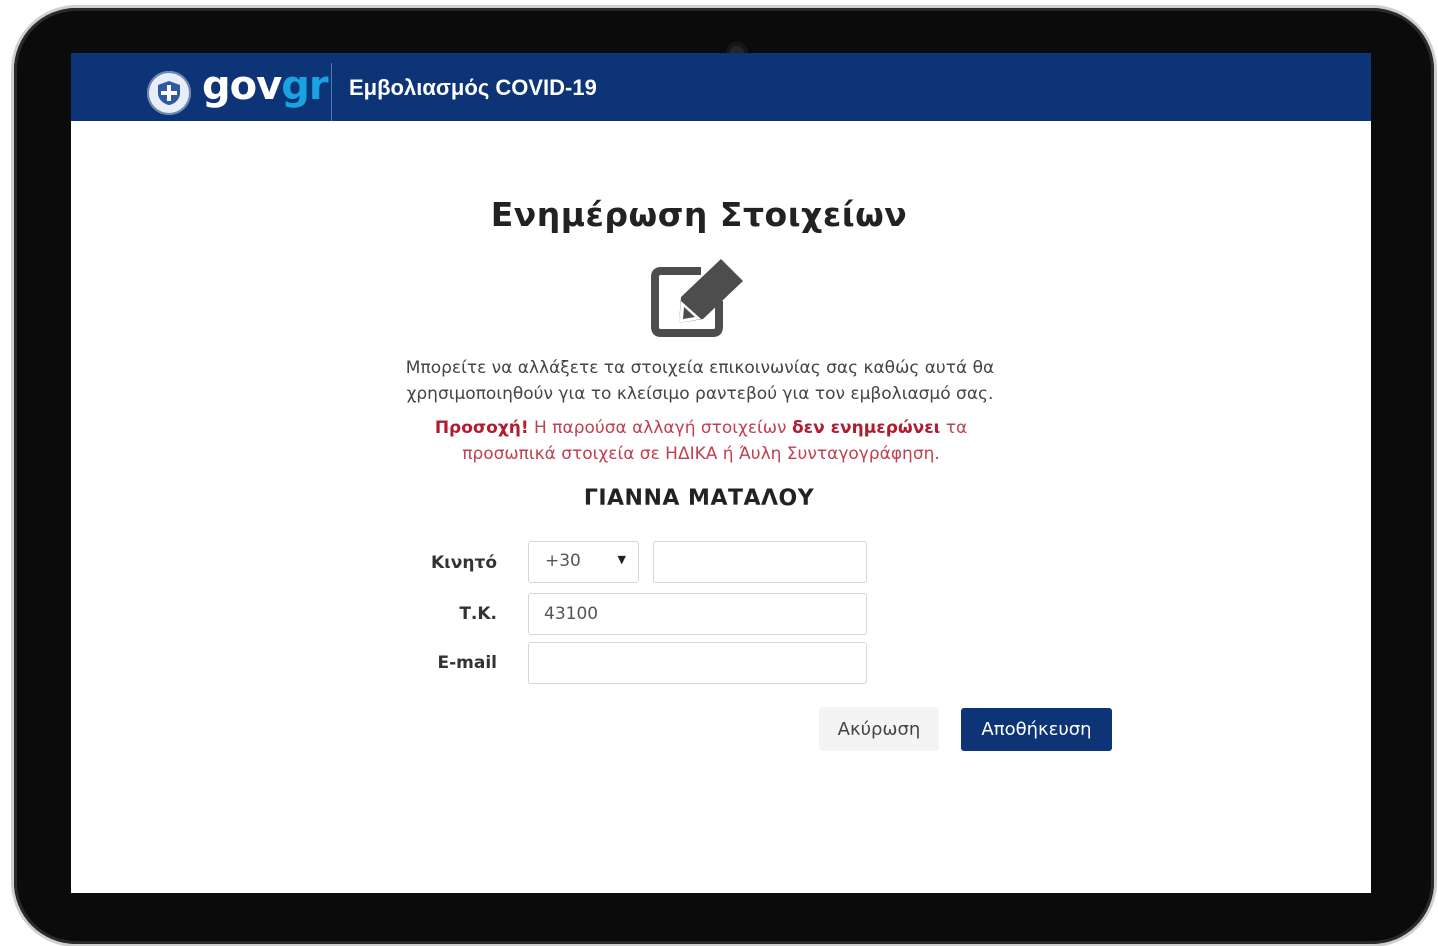 The image size is (1438, 946). I want to click on warning-lead: Προσοχή!, so click(481, 428).